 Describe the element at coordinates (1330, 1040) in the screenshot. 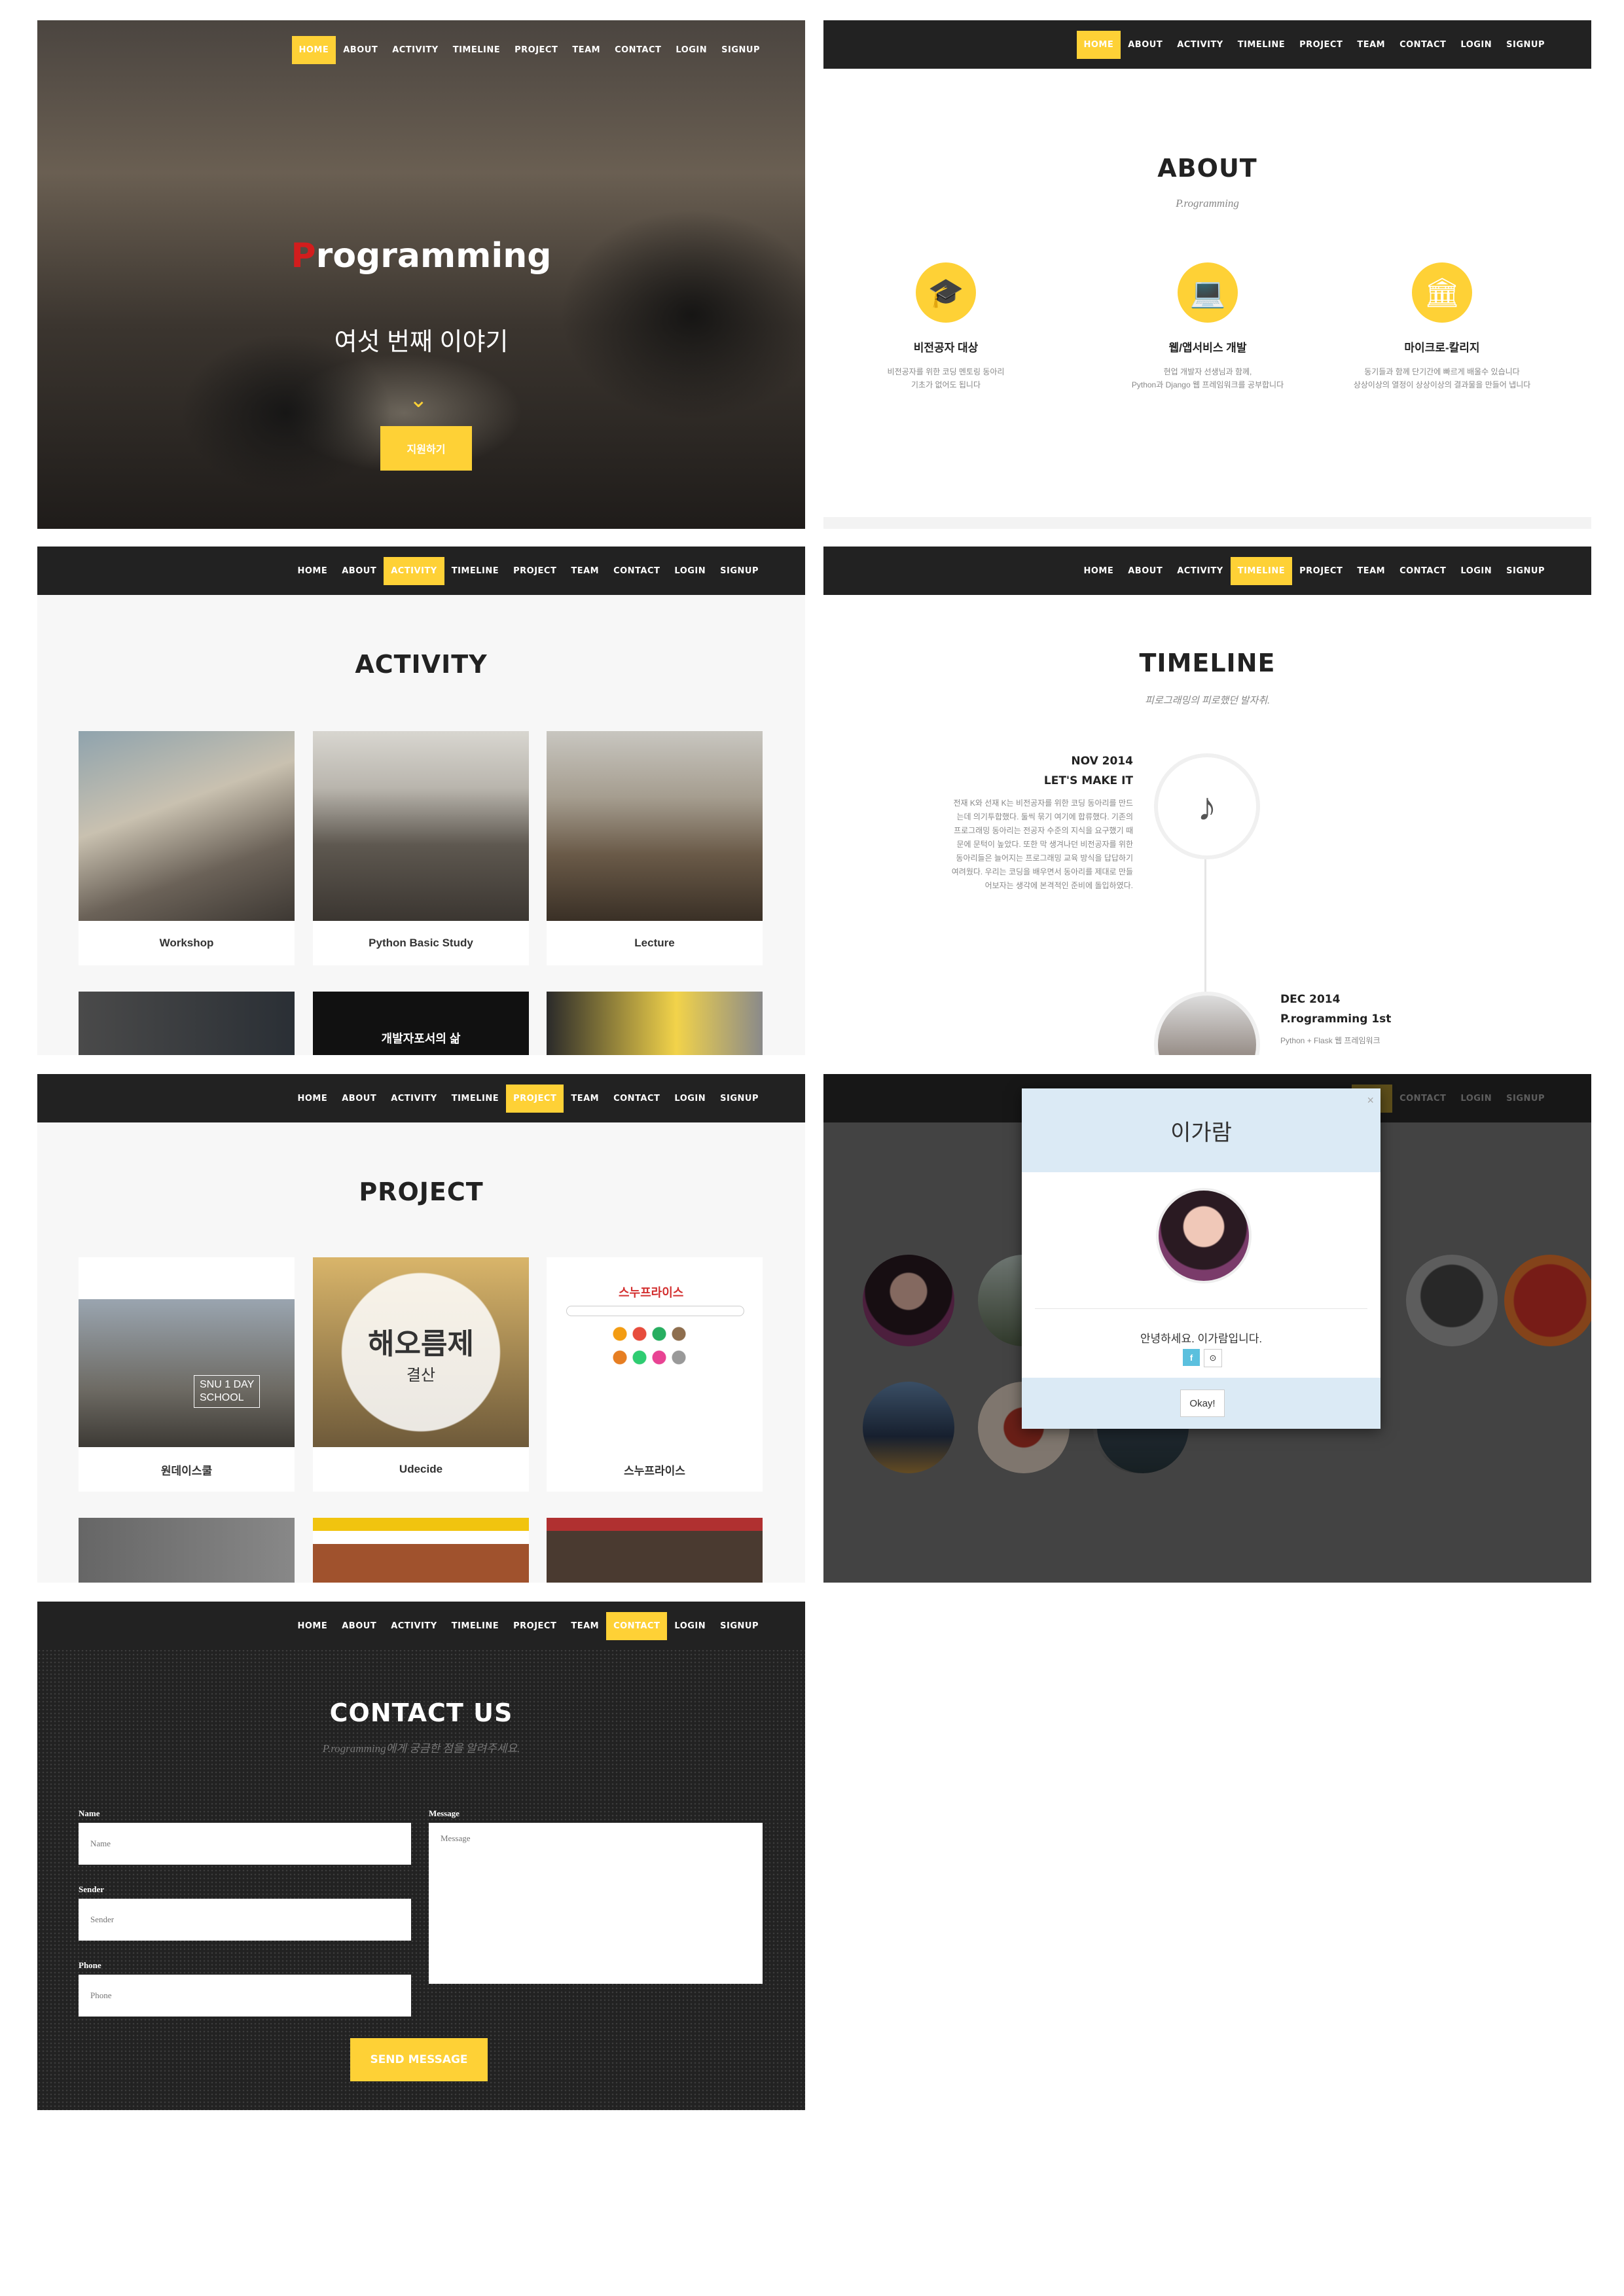

I see `timeline-text: Python + Flask 웹 프레임워크` at that location.